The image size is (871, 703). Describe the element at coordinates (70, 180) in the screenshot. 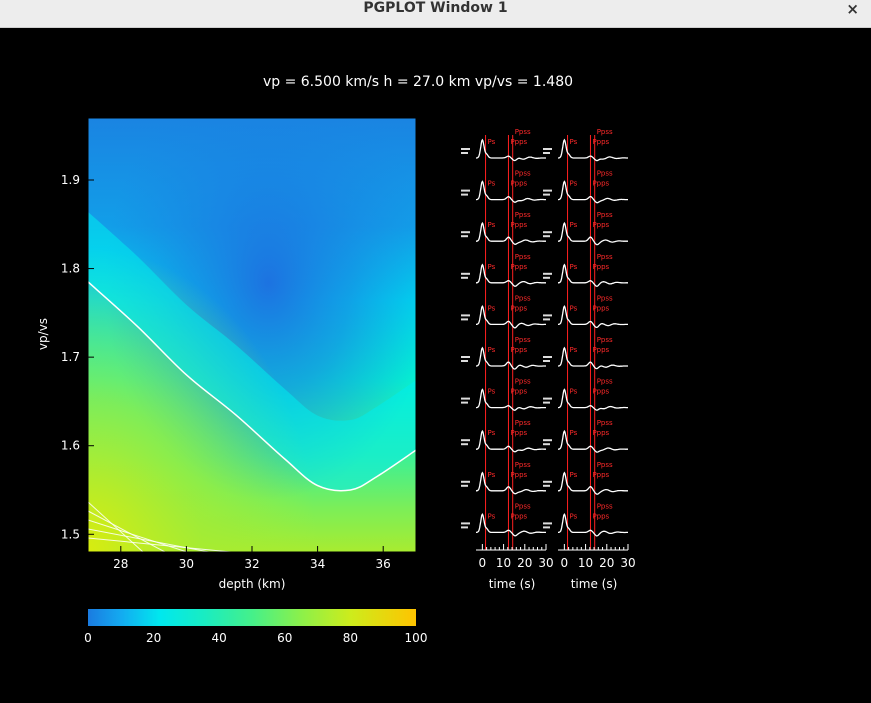

I see `heatmap-ytick-label: 1.9` at that location.